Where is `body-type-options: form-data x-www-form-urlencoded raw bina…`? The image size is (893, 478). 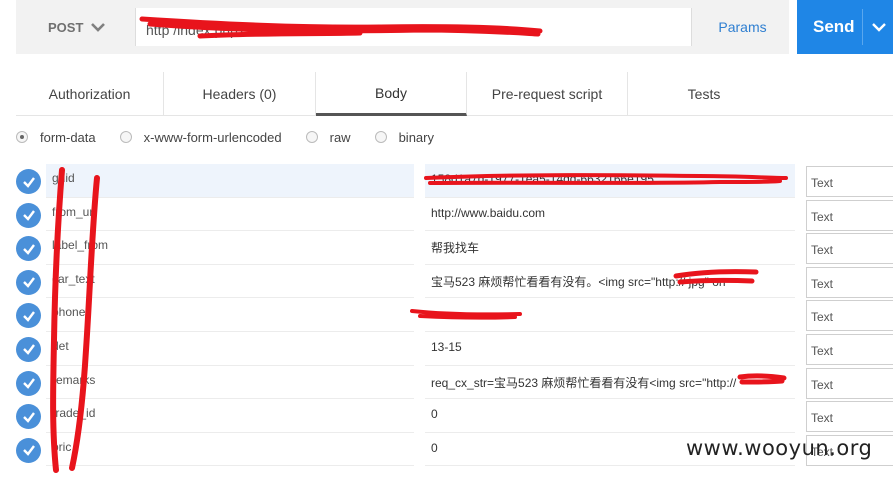 body-type-options: form-data x-www-form-urlencoded raw bina… is located at coordinates (237, 137).